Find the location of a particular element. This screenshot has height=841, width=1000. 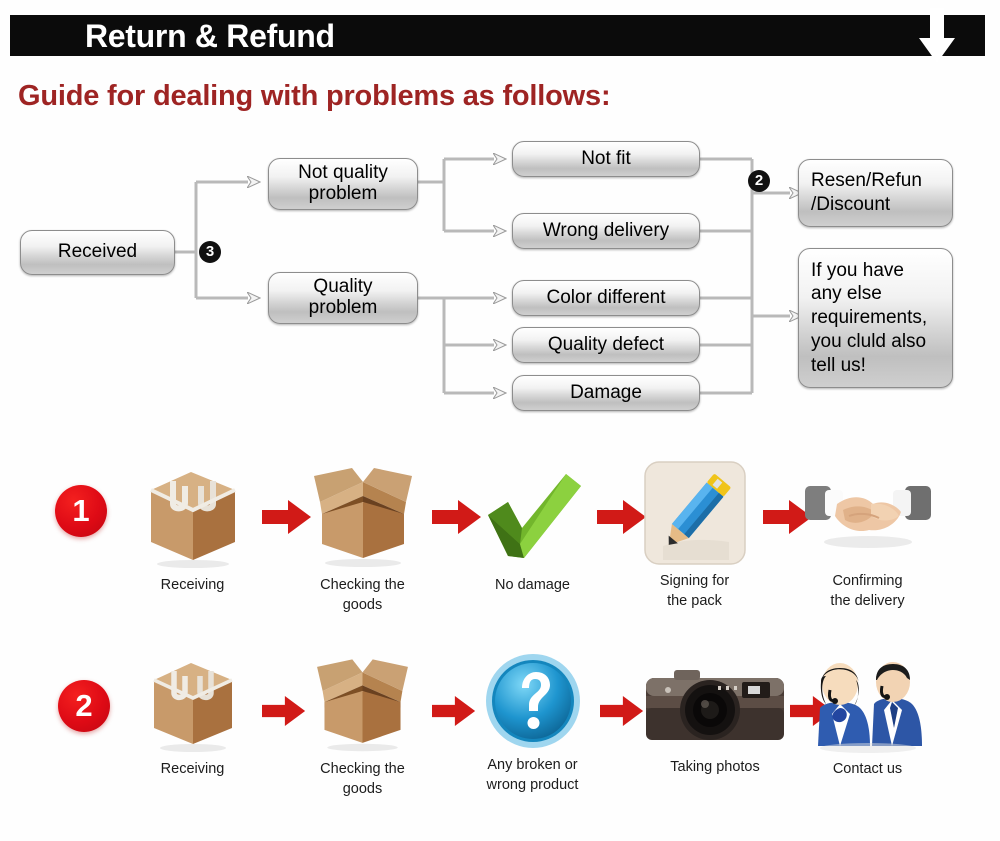

page-title: Return & Refund is located at coordinates (210, 36).